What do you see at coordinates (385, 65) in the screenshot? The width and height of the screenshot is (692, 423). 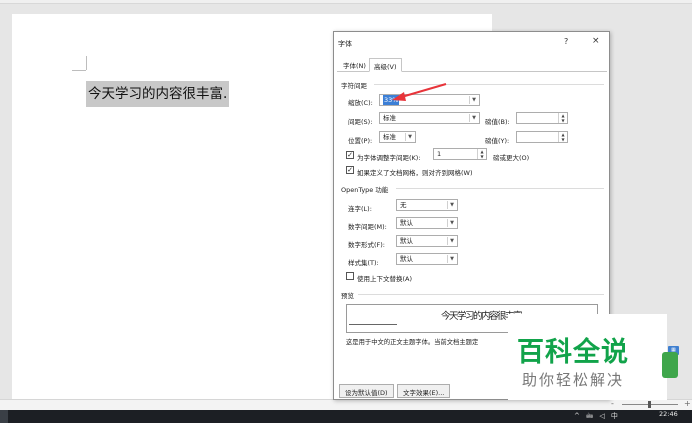 I see `tab-advanced: 高级(V)` at bounding box center [385, 65].